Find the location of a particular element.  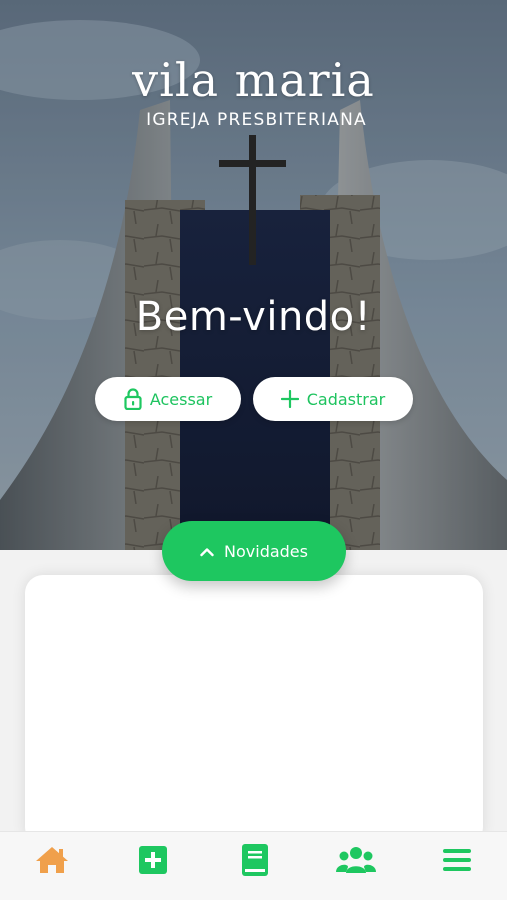

nav-menu is located at coordinates (457, 862).